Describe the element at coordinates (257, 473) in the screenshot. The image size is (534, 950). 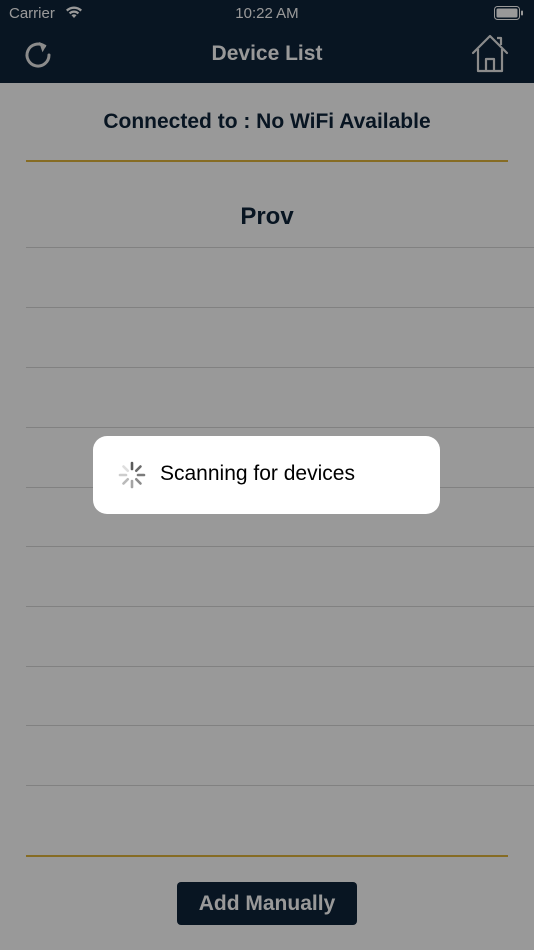
I see `loading-message: Scanning for devices` at that location.